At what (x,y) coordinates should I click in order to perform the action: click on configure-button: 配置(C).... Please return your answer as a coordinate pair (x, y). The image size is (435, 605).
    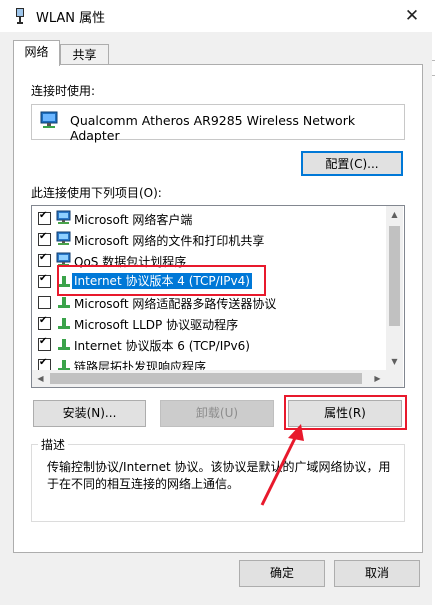
    Looking at the image, I should click on (352, 163).